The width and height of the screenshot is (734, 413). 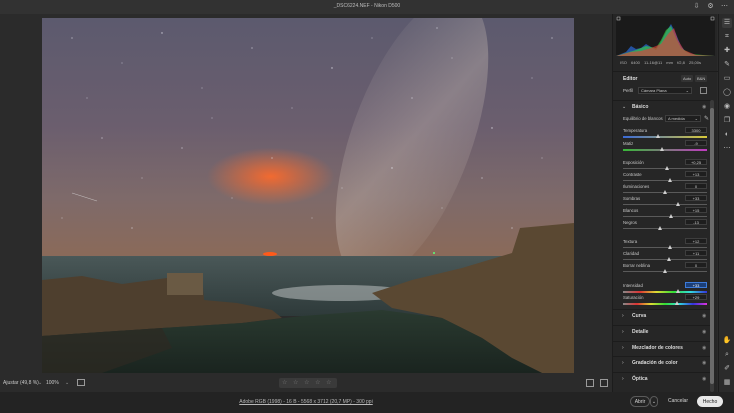 What do you see at coordinates (710, 401) in the screenshot?
I see `done-button: Hecho` at bounding box center [710, 401].